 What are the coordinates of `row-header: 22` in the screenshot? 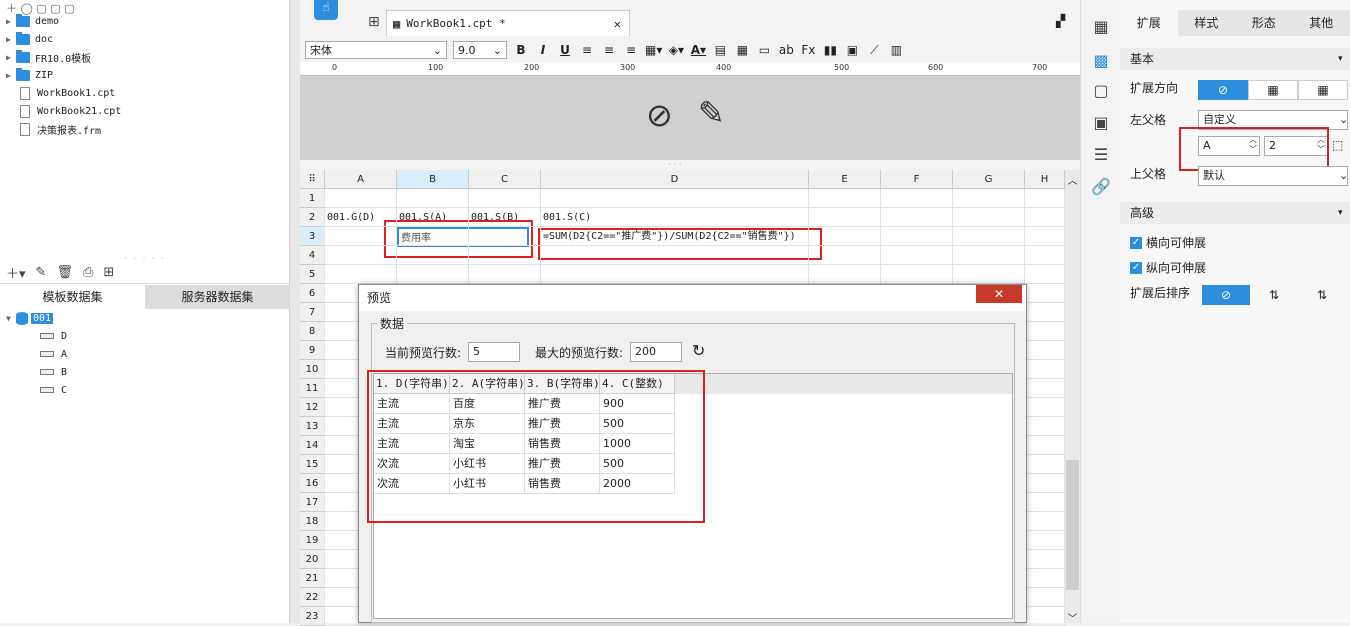 It's located at (312, 597).